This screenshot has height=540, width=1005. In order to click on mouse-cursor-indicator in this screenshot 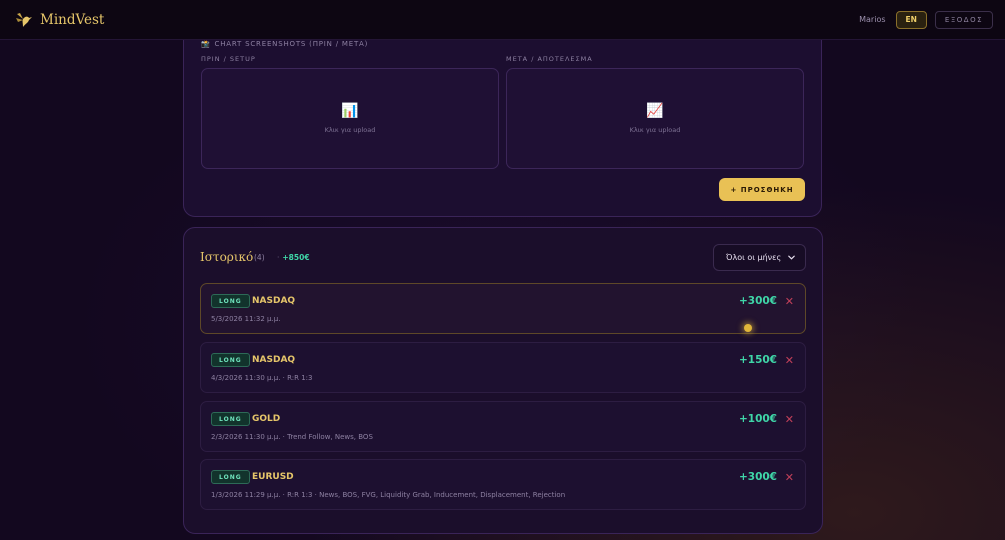, I will do `click(748, 328)`.